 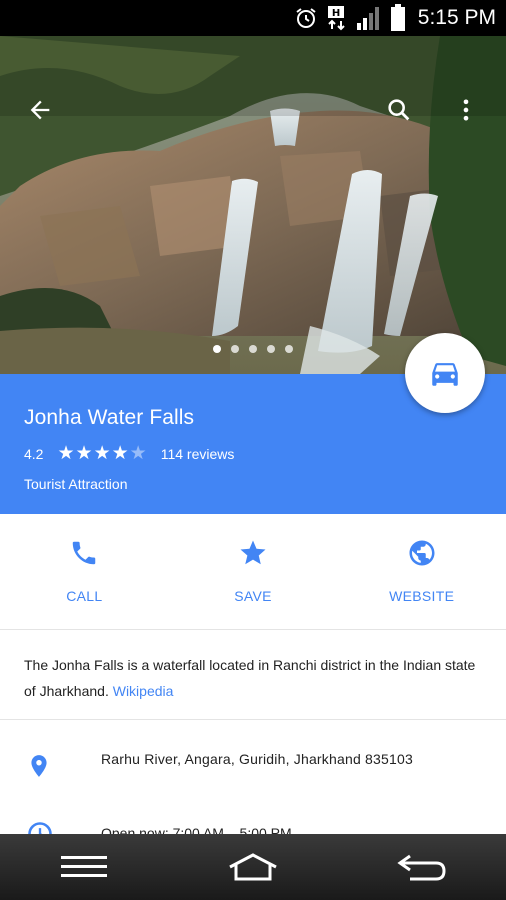 What do you see at coordinates (421, 571) in the screenshot?
I see `website-button: WEBSITE` at bounding box center [421, 571].